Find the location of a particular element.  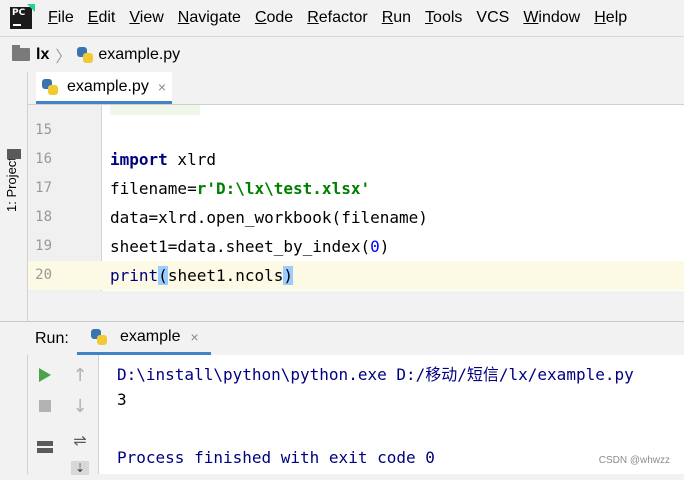

tab-example-py: example.py × is located at coordinates (104, 88).